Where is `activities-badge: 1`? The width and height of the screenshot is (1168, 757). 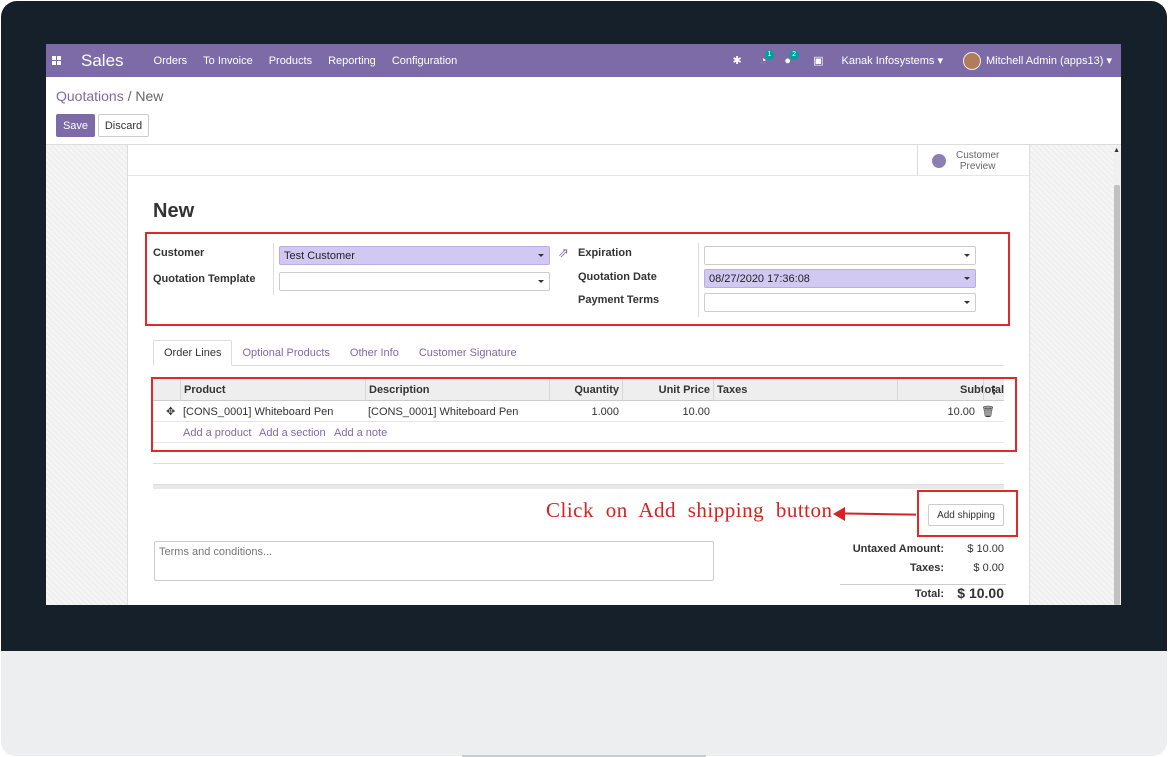
activities-badge: 1 is located at coordinates (769, 54).